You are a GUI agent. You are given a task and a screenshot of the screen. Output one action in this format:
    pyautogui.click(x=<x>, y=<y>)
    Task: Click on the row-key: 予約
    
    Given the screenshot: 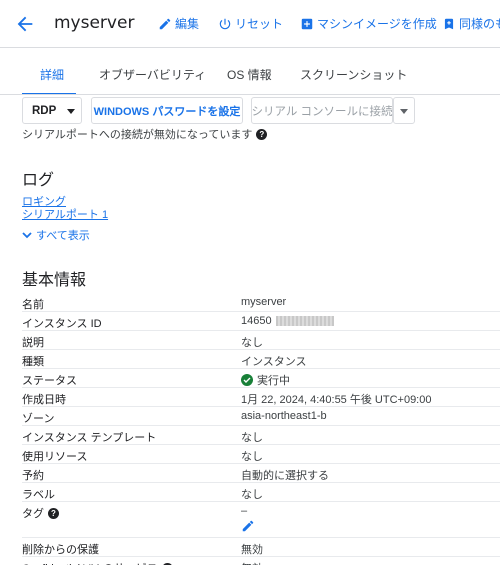 What is the action you would take?
    pyautogui.click(x=33, y=476)
    